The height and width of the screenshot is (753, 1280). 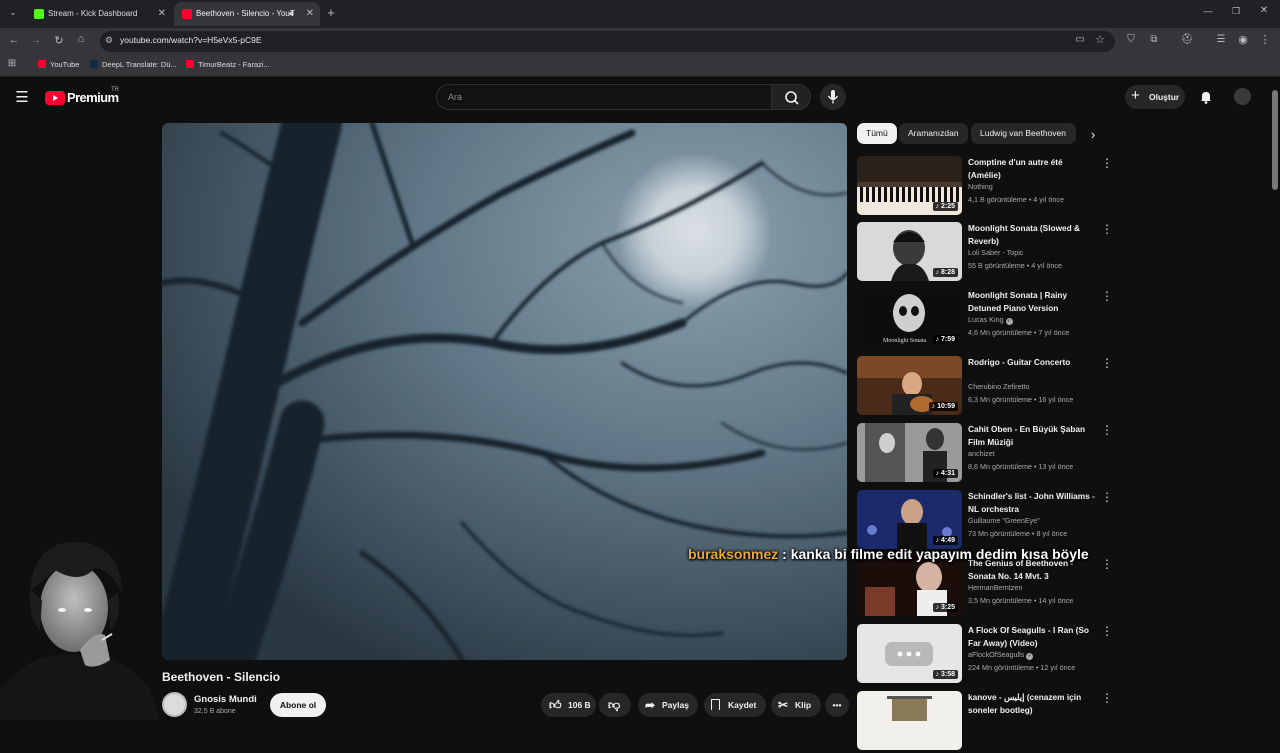 What do you see at coordinates (909, 586) in the screenshot?
I see `video-thumbnail: ♪ 3:25` at bounding box center [909, 586].